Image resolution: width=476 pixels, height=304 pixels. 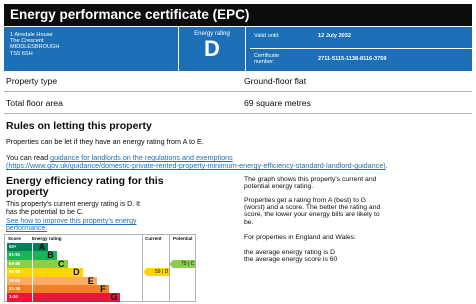 What do you see at coordinates (19, 272) in the screenshot?
I see `band-score: 55-68` at bounding box center [19, 272].